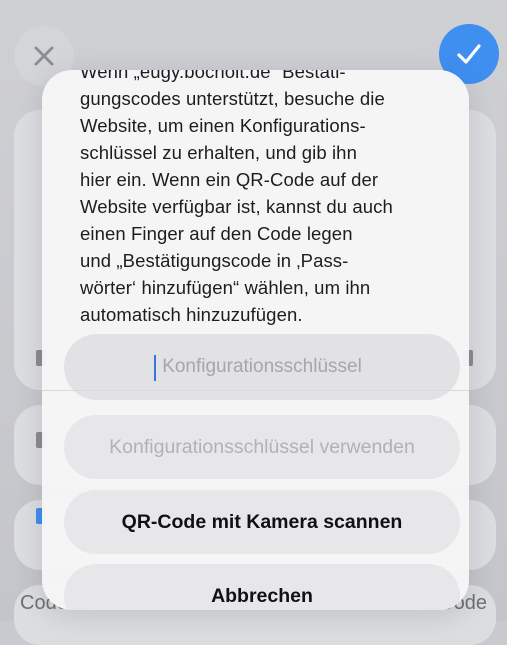 Image resolution: width=507 pixels, height=645 pixels. I want to click on close-x-icon, so click(44, 56).